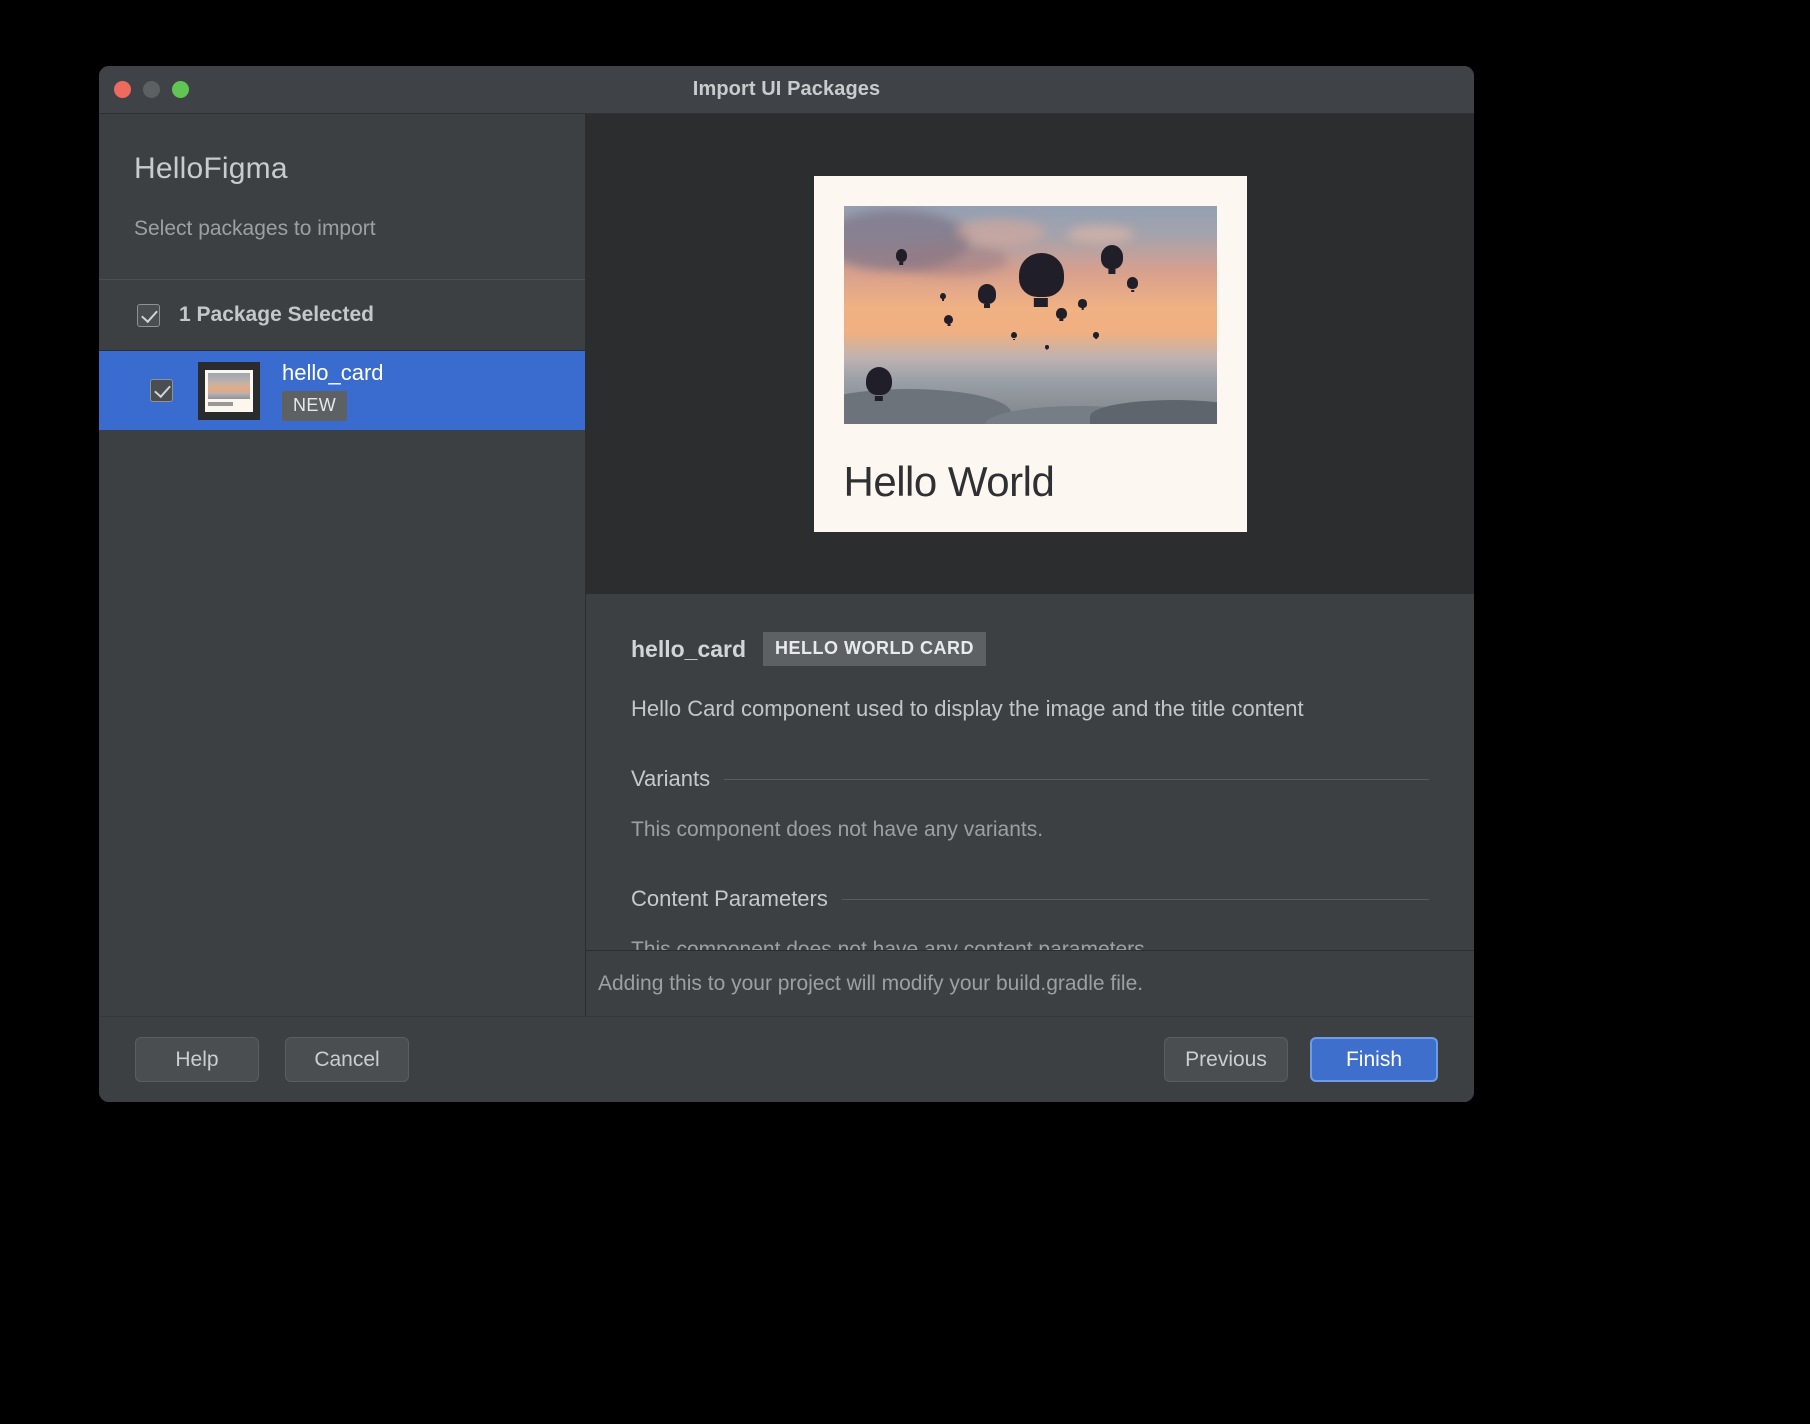 This screenshot has width=1810, height=1424. What do you see at coordinates (1030, 314) in the screenshot?
I see `balloons-image` at bounding box center [1030, 314].